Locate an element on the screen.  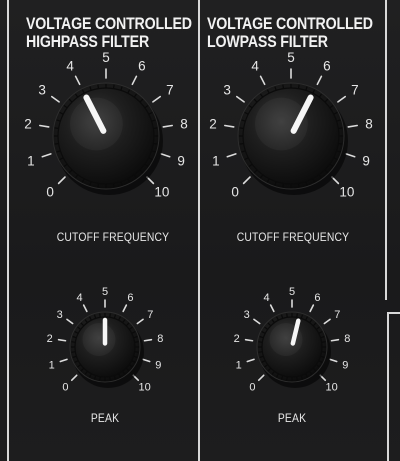
lpf-cutoff-scale-label-0: 0 is located at coordinates (235, 192).